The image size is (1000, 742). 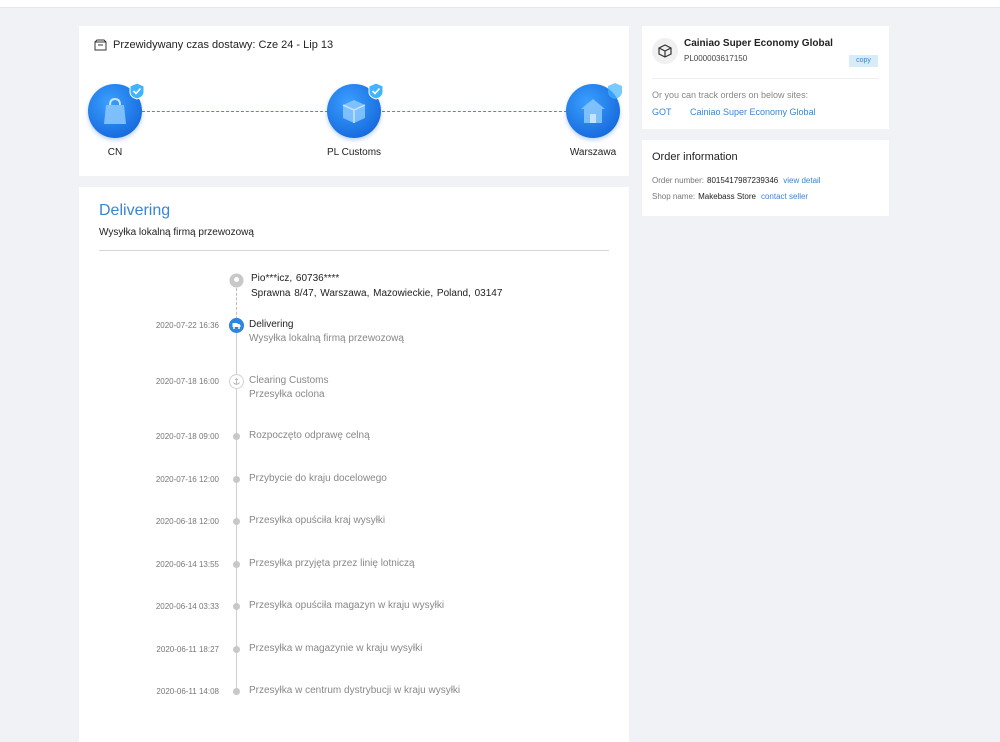 What do you see at coordinates (271, 324) in the screenshot?
I see `event-title: Delivering` at bounding box center [271, 324].